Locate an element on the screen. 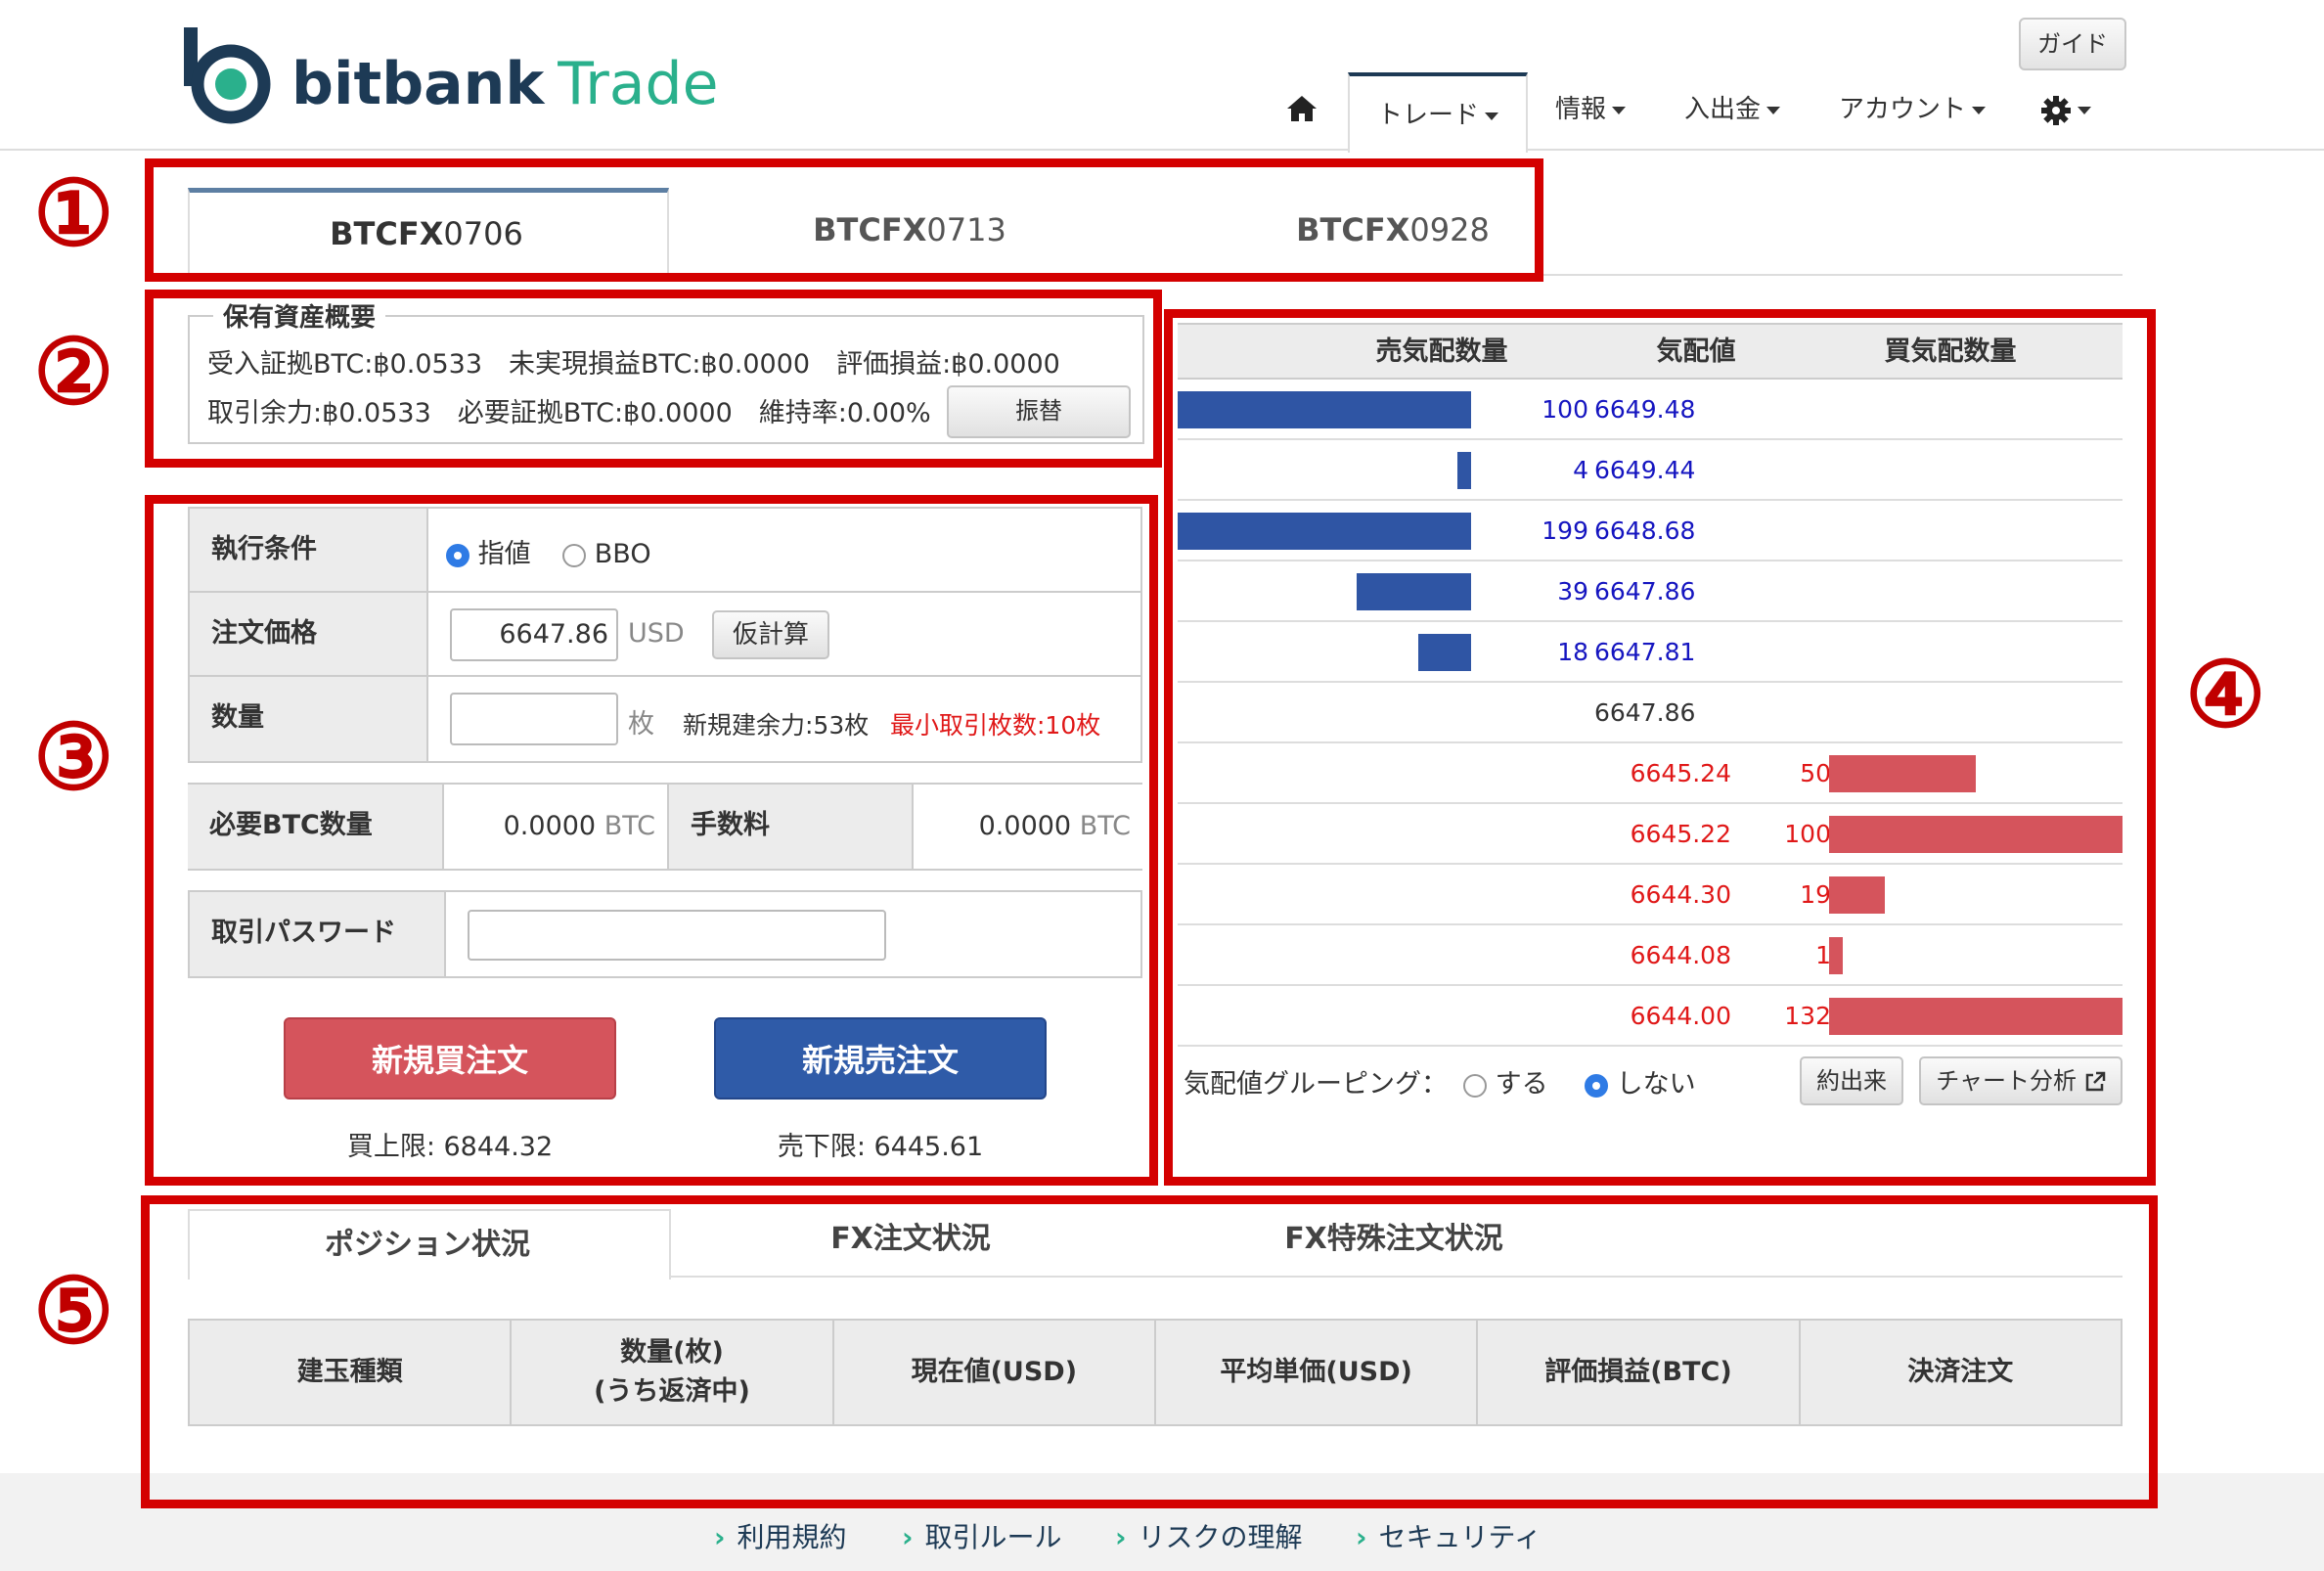 The image size is (2324, 1571). gear-icon is located at coordinates (2056, 110).